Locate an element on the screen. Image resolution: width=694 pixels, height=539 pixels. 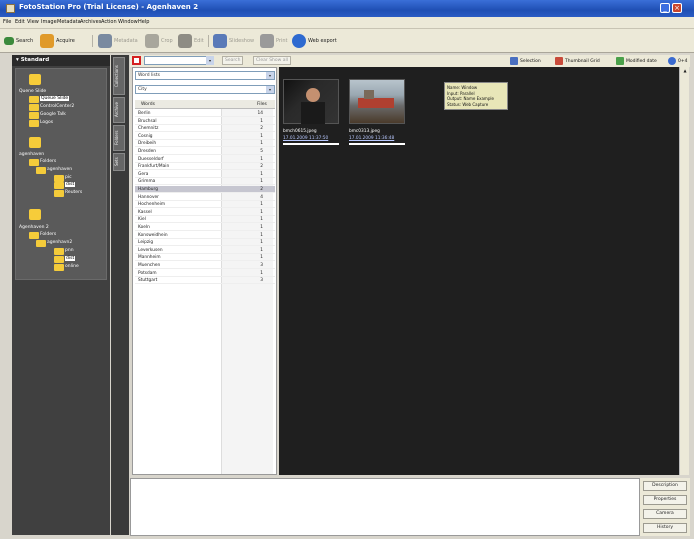
crop-button: Crop is located at coordinates (159, 41).